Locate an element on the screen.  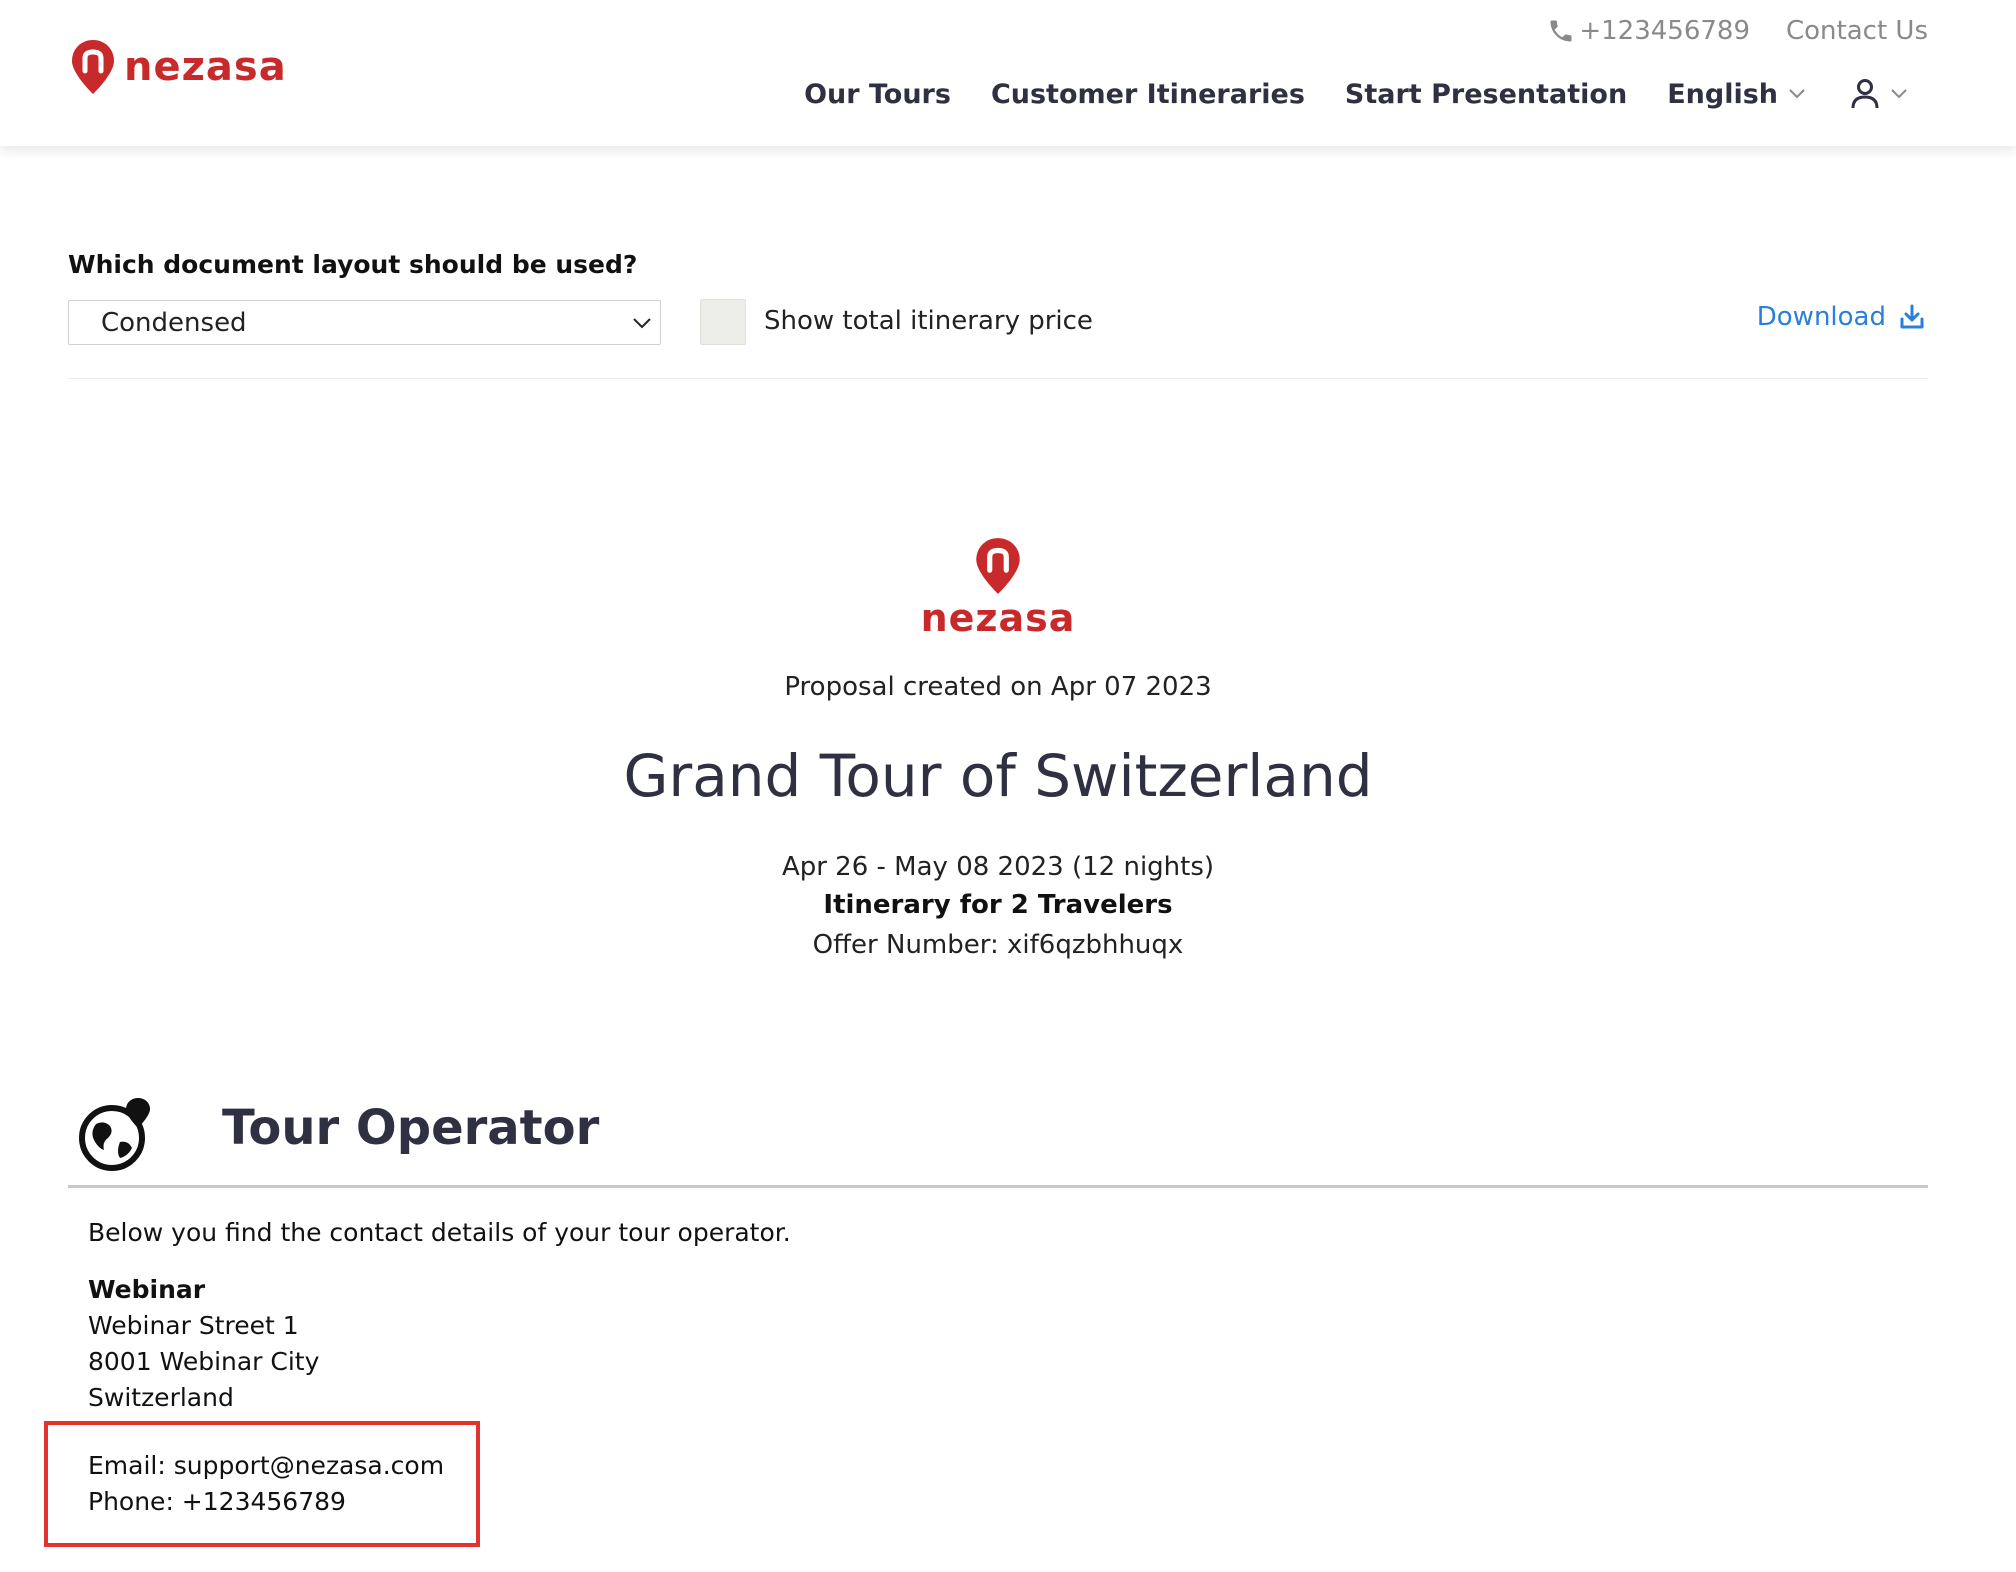
user-menu is located at coordinates (1879, 94).